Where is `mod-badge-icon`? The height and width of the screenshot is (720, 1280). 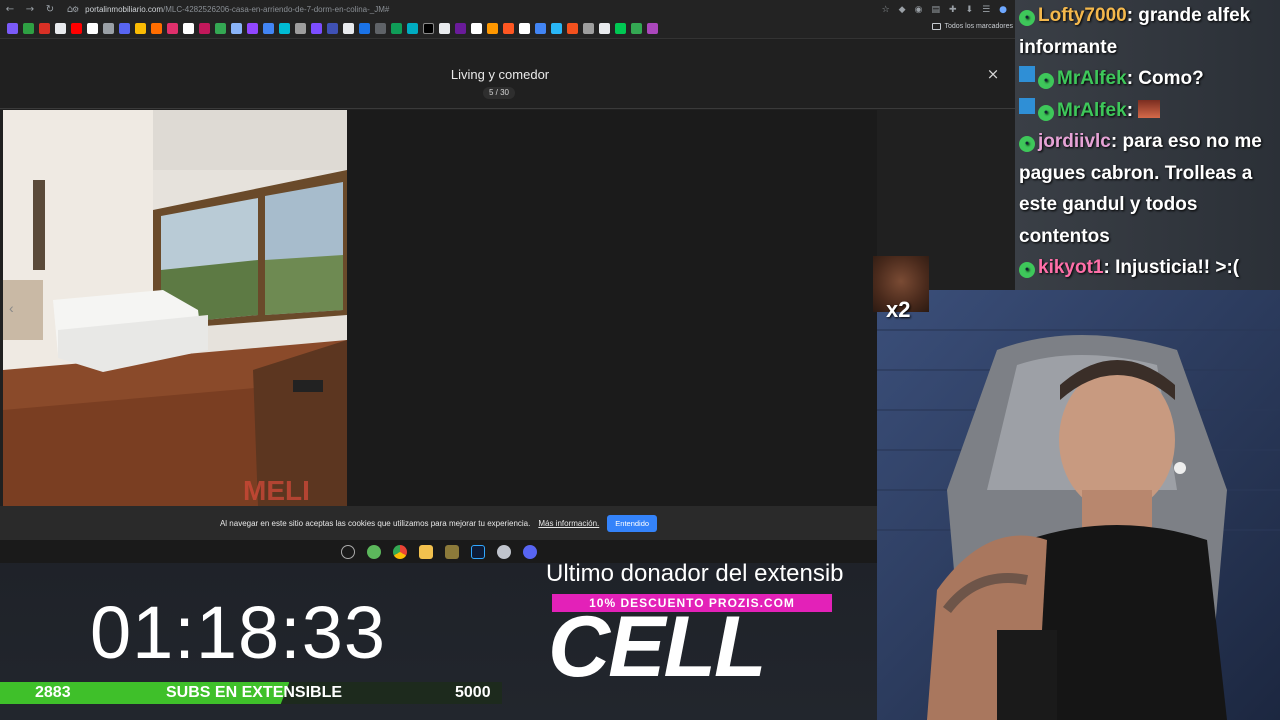
mod-badge-icon is located at coordinates (1027, 105).